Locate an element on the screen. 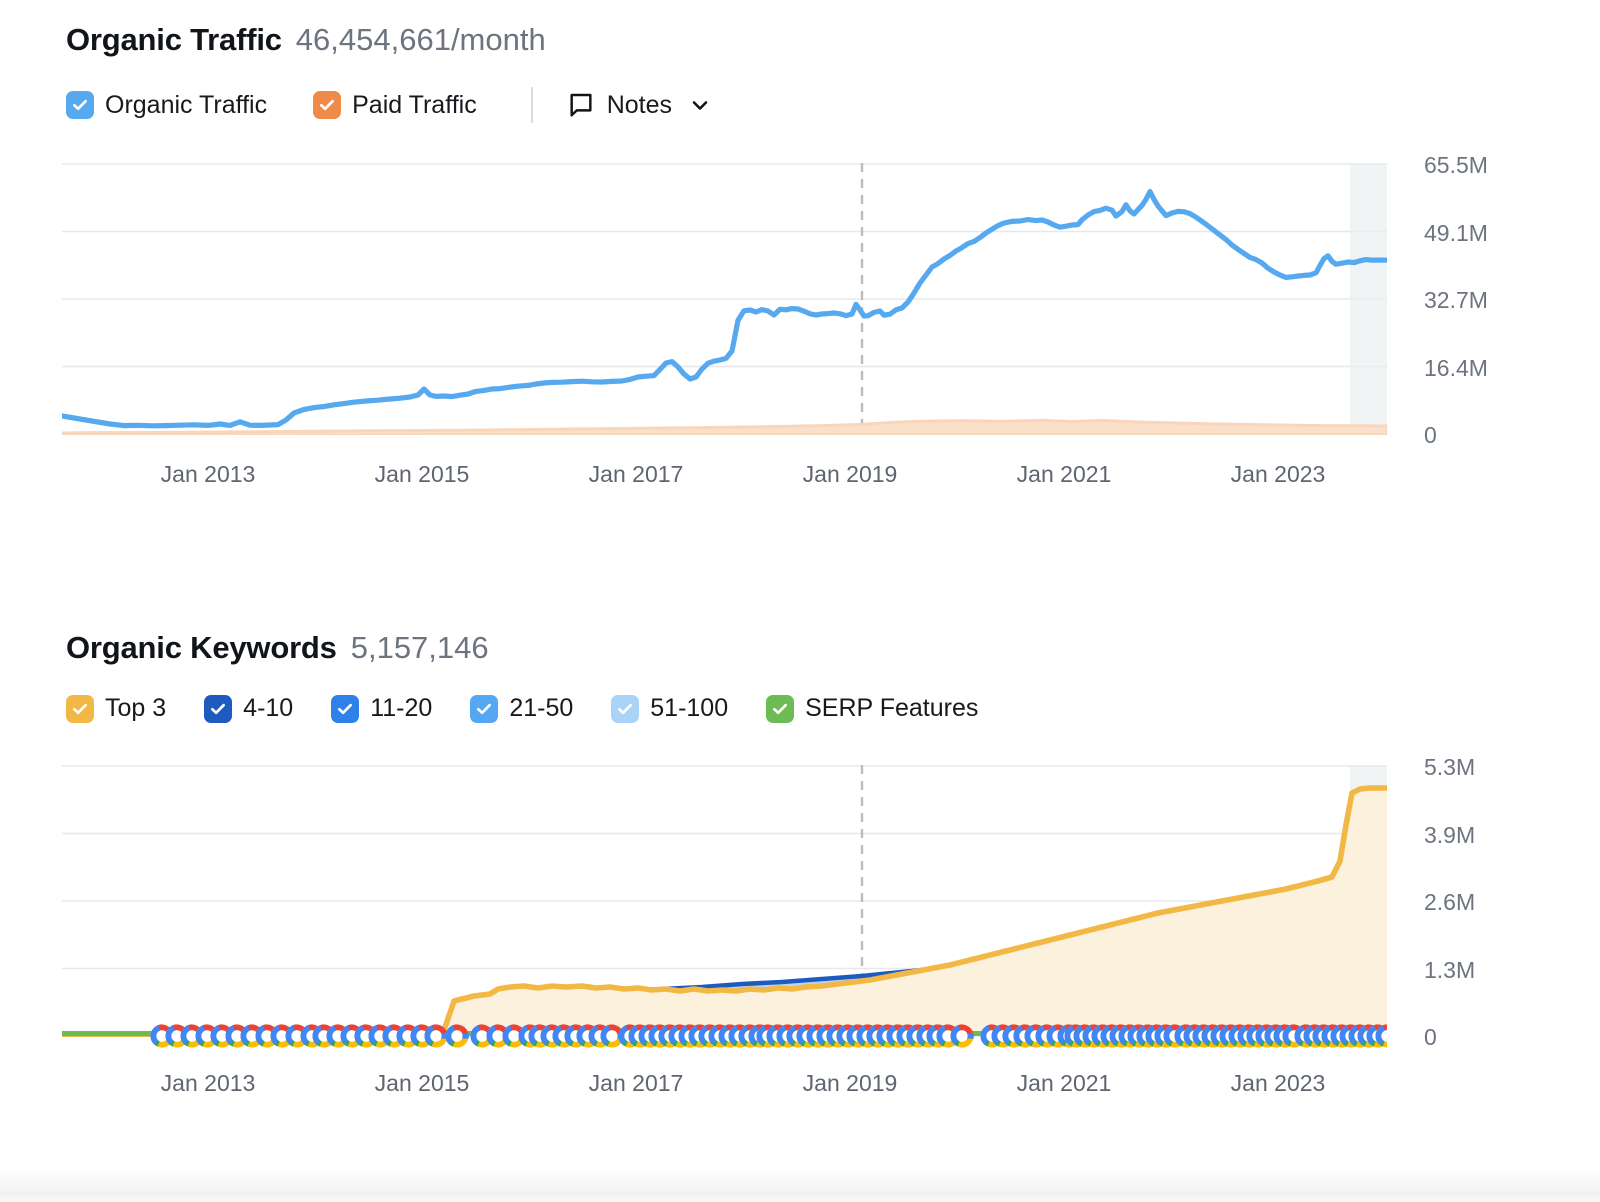 This screenshot has width=1600, height=1202. organic-traffic-value: 46,454,661/month is located at coordinates (420, 39).